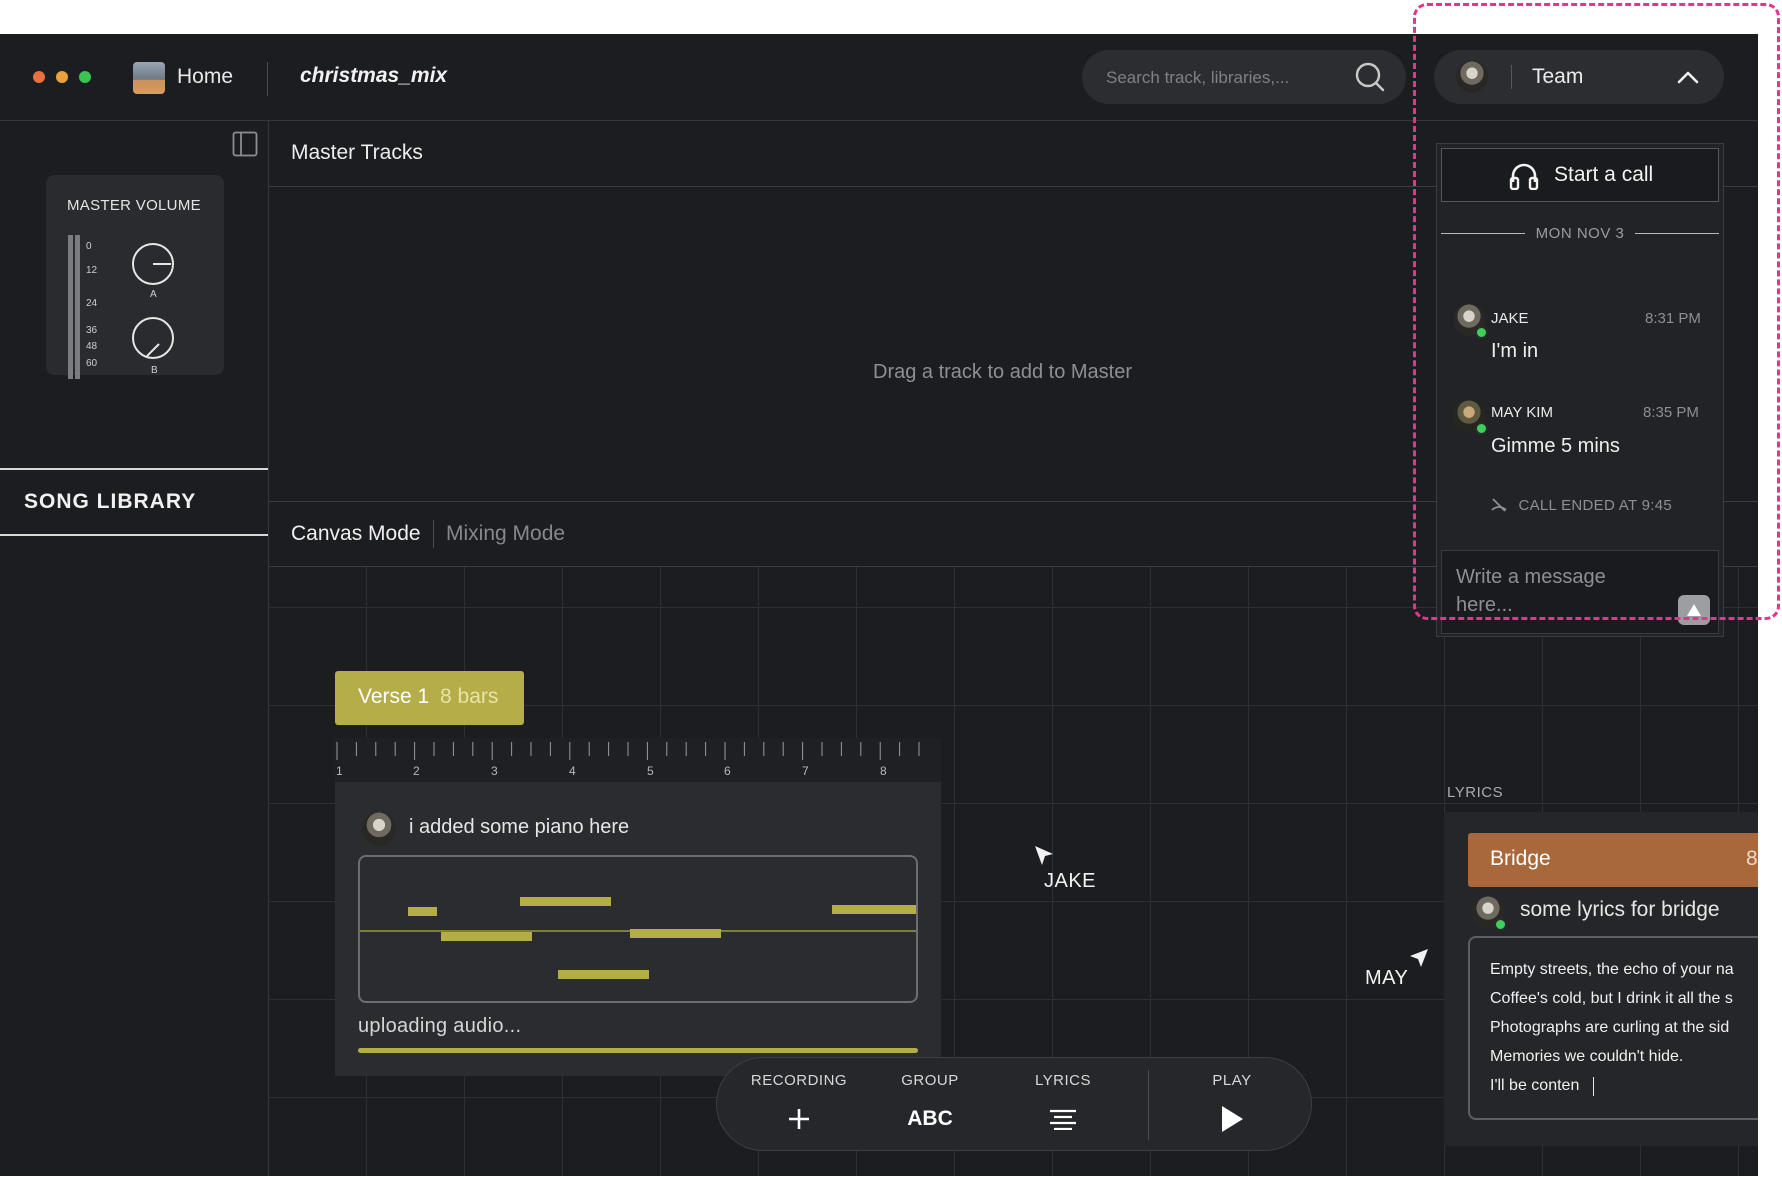 This screenshot has height=1180, width=1782. Describe the element at coordinates (469, 696) in the screenshot. I see `verse-bars: 8 bars` at that location.